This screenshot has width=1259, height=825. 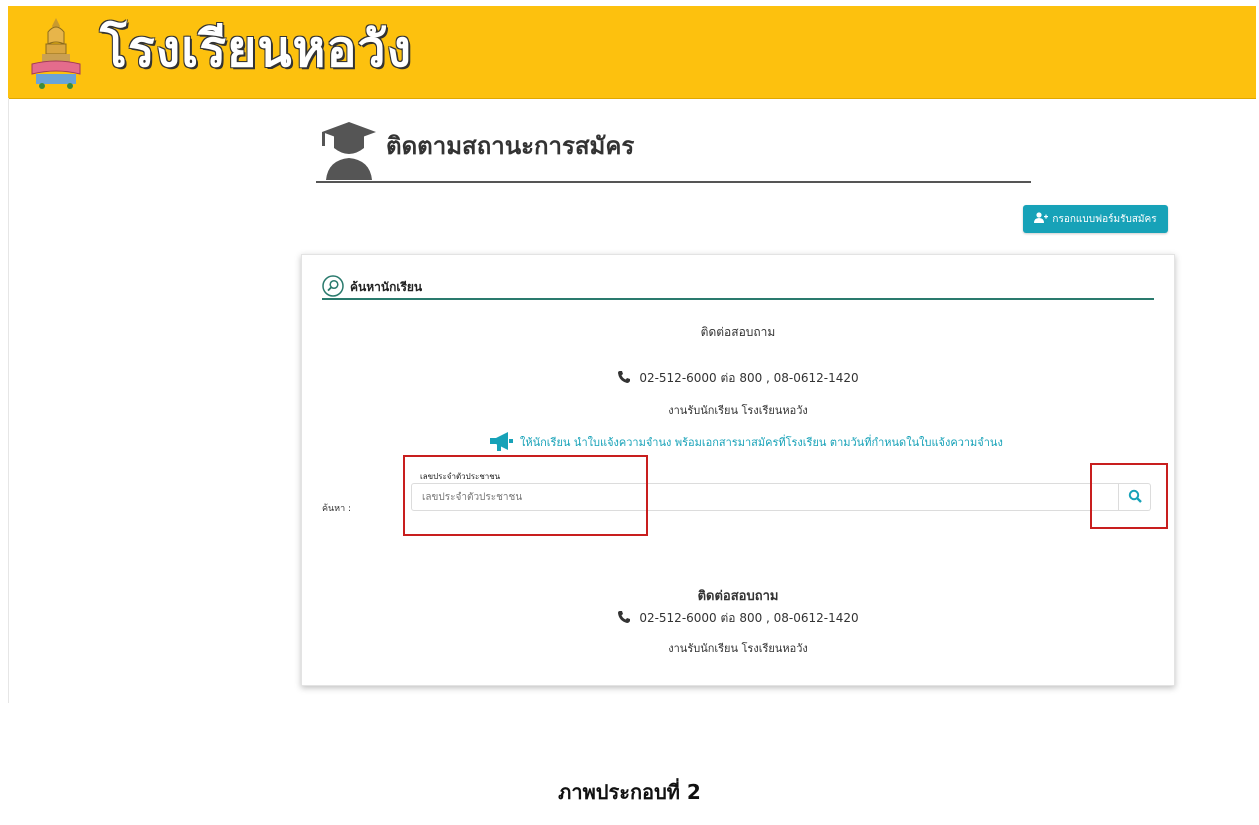 What do you see at coordinates (738, 596) in the screenshot?
I see `contact-title-bottom: ติดต่อสอบถาม` at bounding box center [738, 596].